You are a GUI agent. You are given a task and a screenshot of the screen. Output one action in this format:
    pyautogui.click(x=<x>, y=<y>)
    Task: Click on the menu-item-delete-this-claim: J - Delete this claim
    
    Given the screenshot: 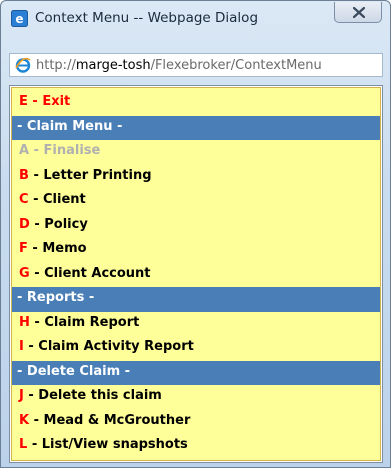 What is the action you would take?
    pyautogui.click(x=196, y=397)
    